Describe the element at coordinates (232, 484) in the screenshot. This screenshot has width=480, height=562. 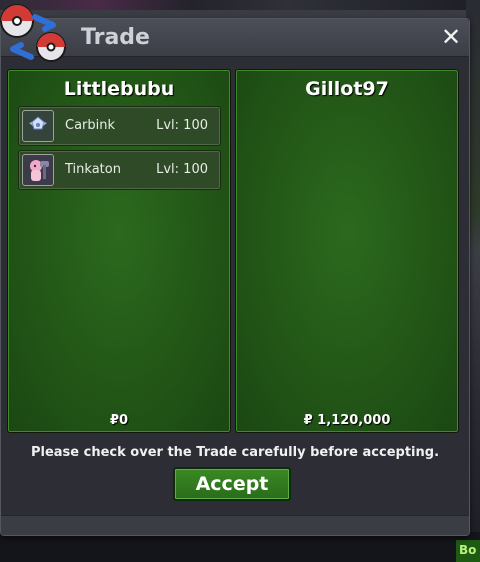
I see `accept-button: Accept` at that location.